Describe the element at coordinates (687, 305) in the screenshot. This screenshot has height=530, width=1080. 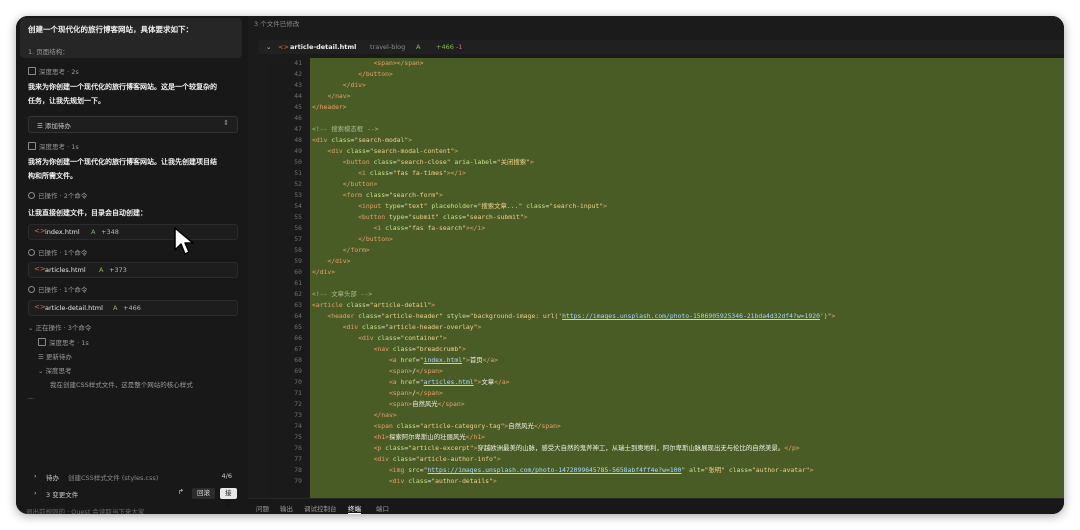
I see `code-line: <article class="article-detail">` at that location.